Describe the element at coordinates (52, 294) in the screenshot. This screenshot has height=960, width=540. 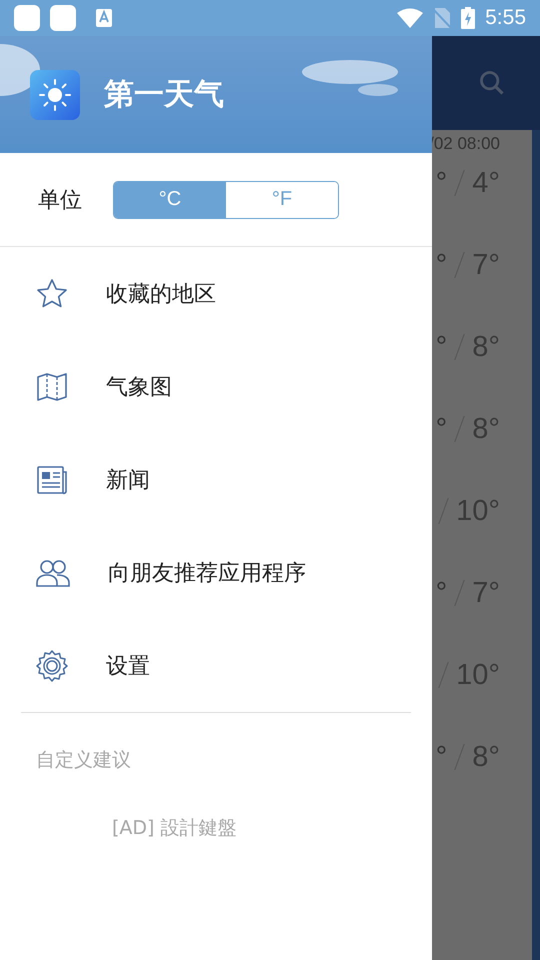
I see `star-icon` at that location.